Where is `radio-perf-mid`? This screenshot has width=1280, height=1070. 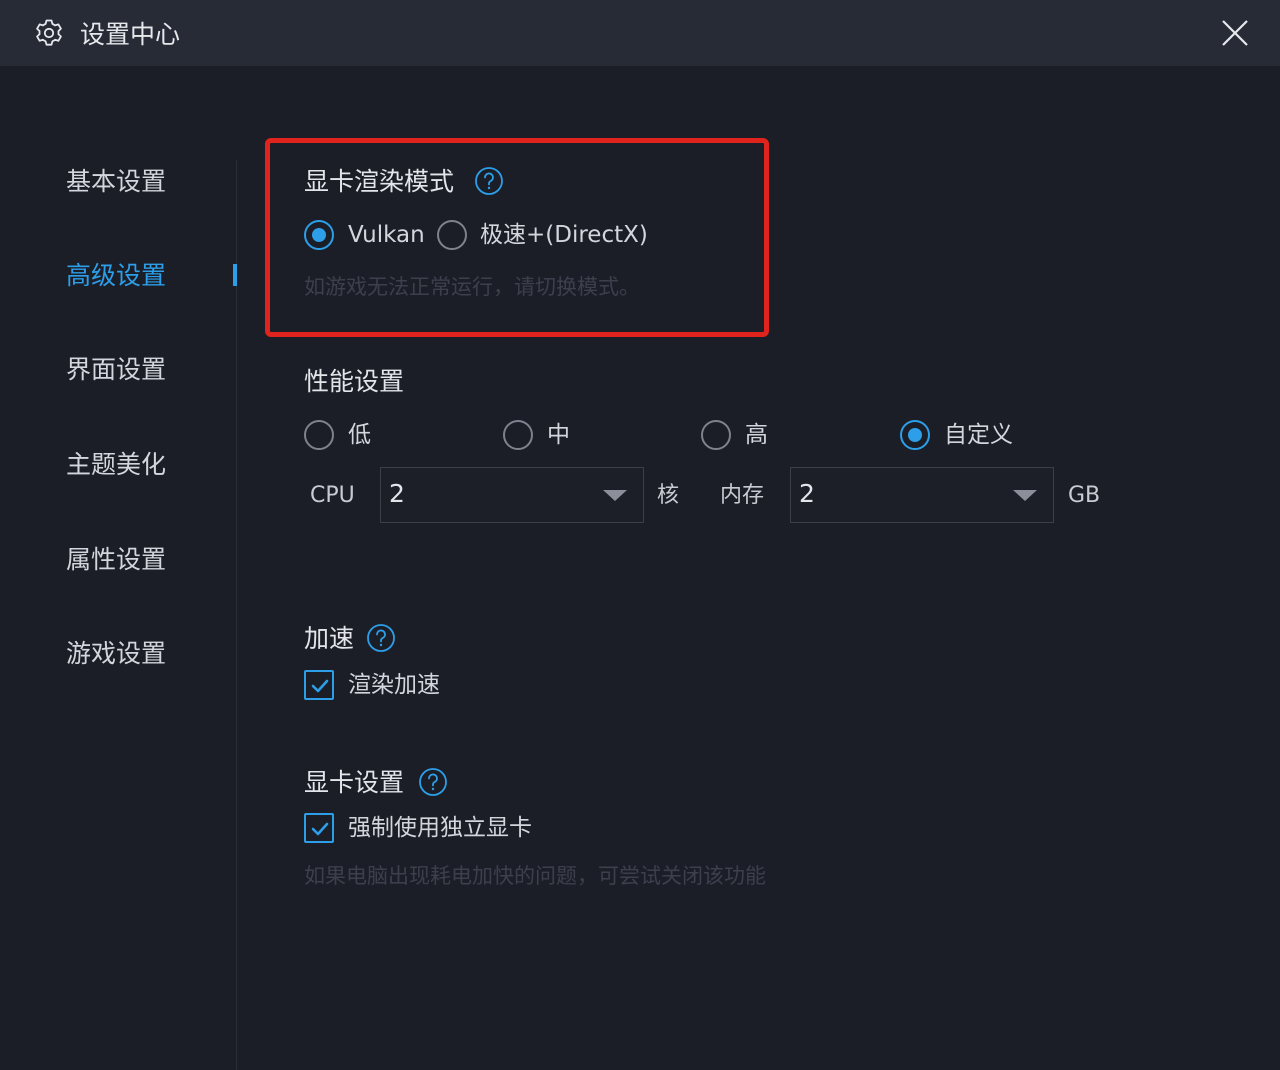
radio-perf-mid is located at coordinates (518, 435).